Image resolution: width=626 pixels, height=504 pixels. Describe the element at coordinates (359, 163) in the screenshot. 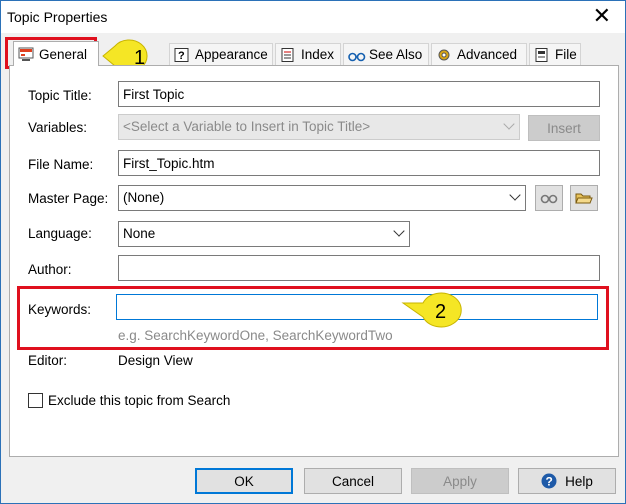

I see `file-name-input` at that location.